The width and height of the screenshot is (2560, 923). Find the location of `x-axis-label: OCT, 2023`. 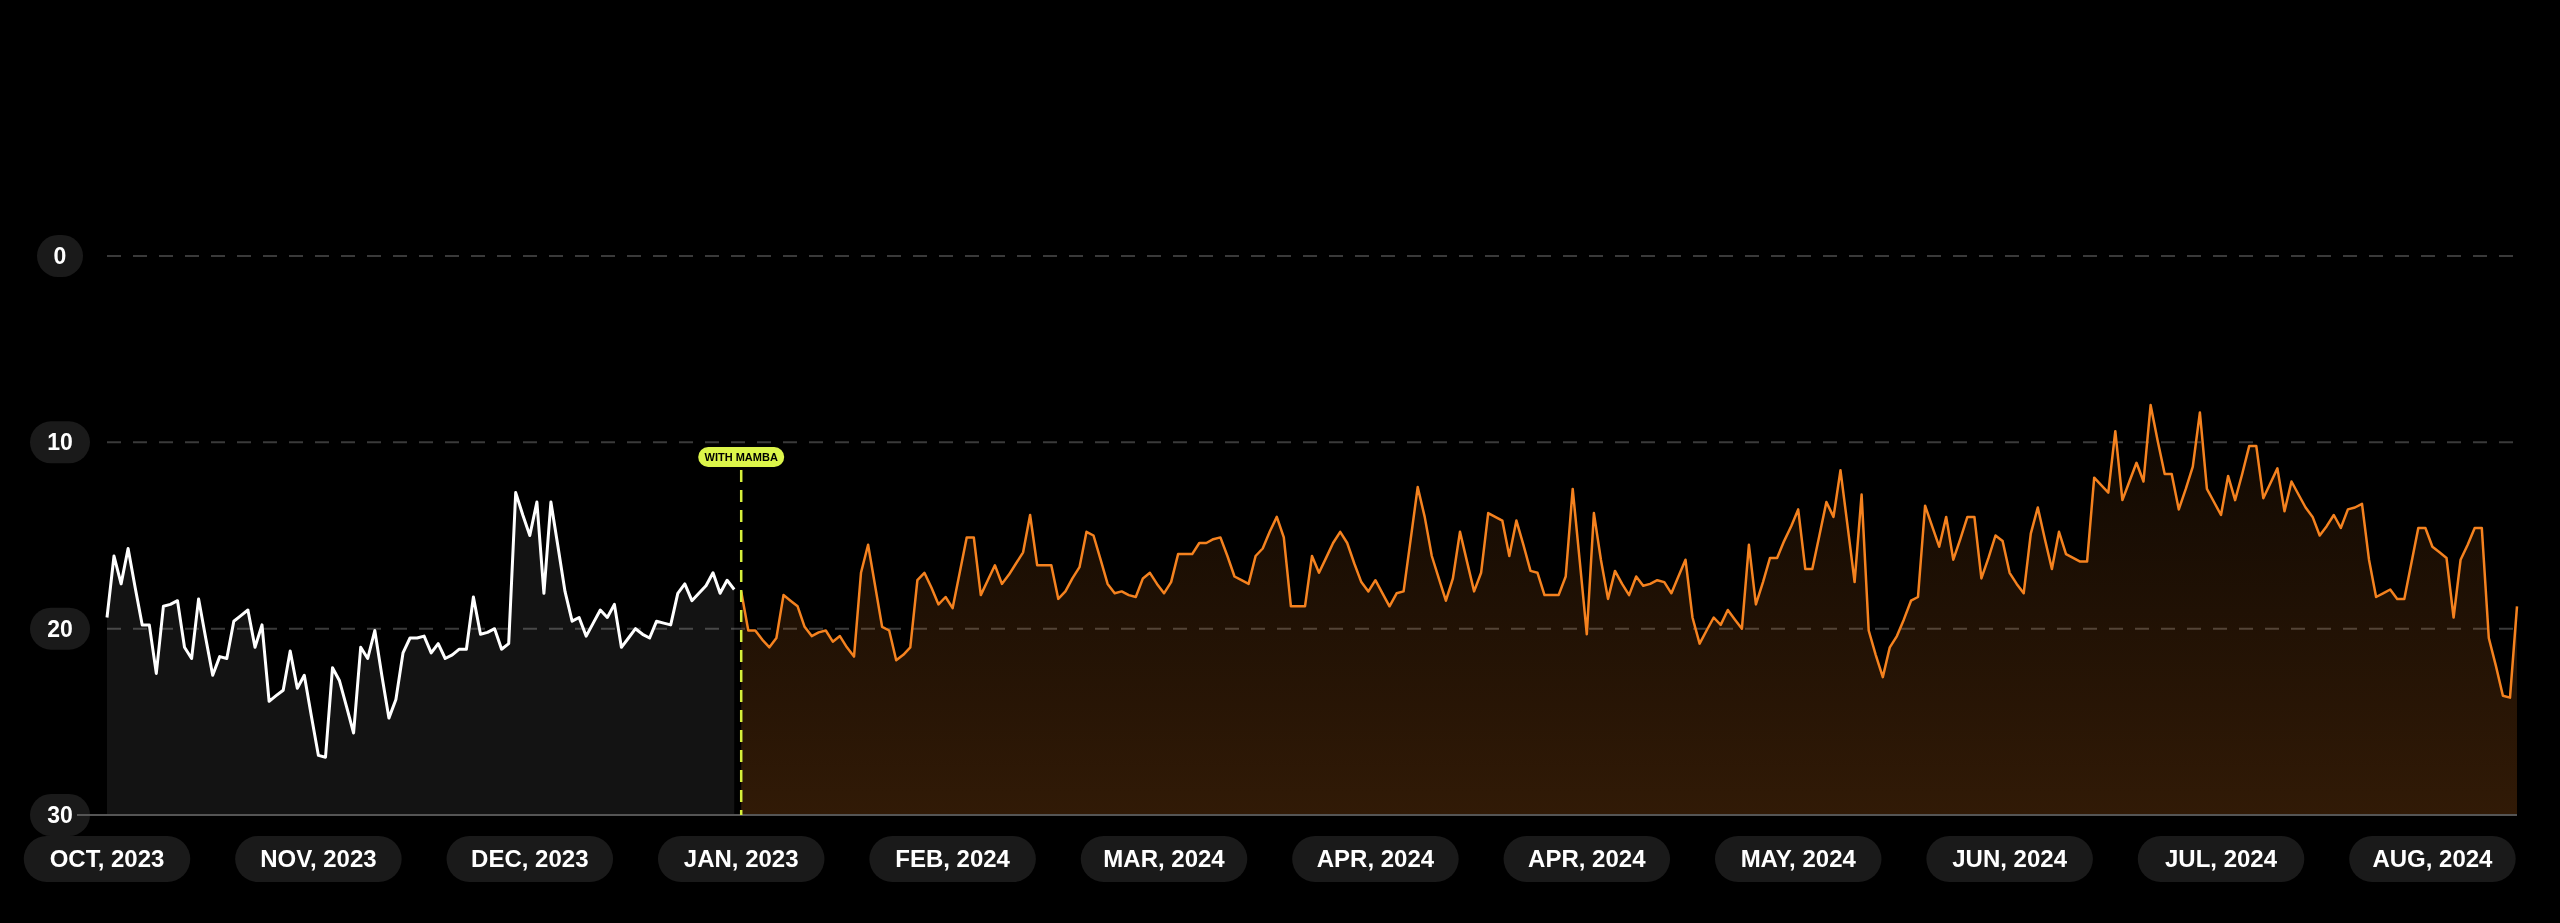

x-axis-label: OCT, 2023 is located at coordinates (107, 859).